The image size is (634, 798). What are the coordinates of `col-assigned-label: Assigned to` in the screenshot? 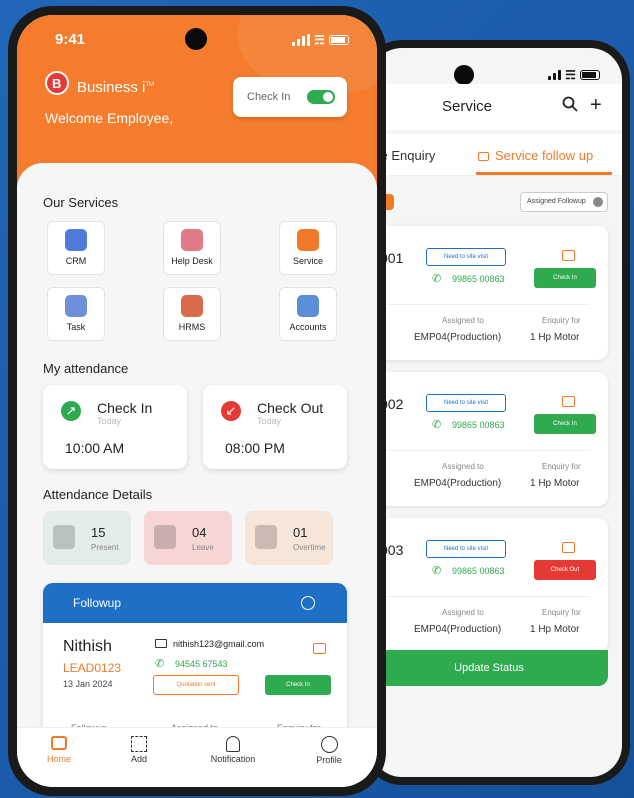 It's located at (463, 320).